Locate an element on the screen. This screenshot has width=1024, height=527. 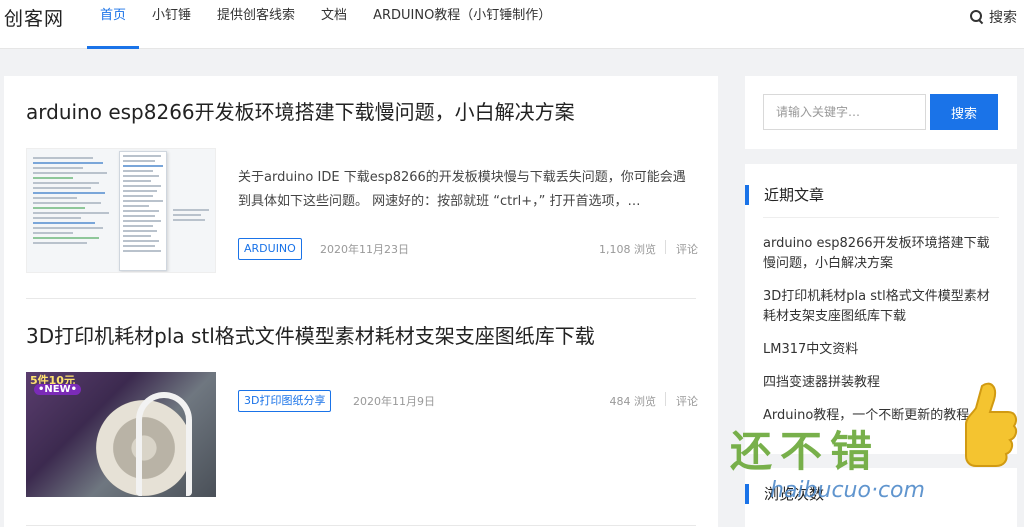
post-meta: 3D打印图纸分享 2020年11月9日 484 浏览 评论 is located at coordinates (468, 401).